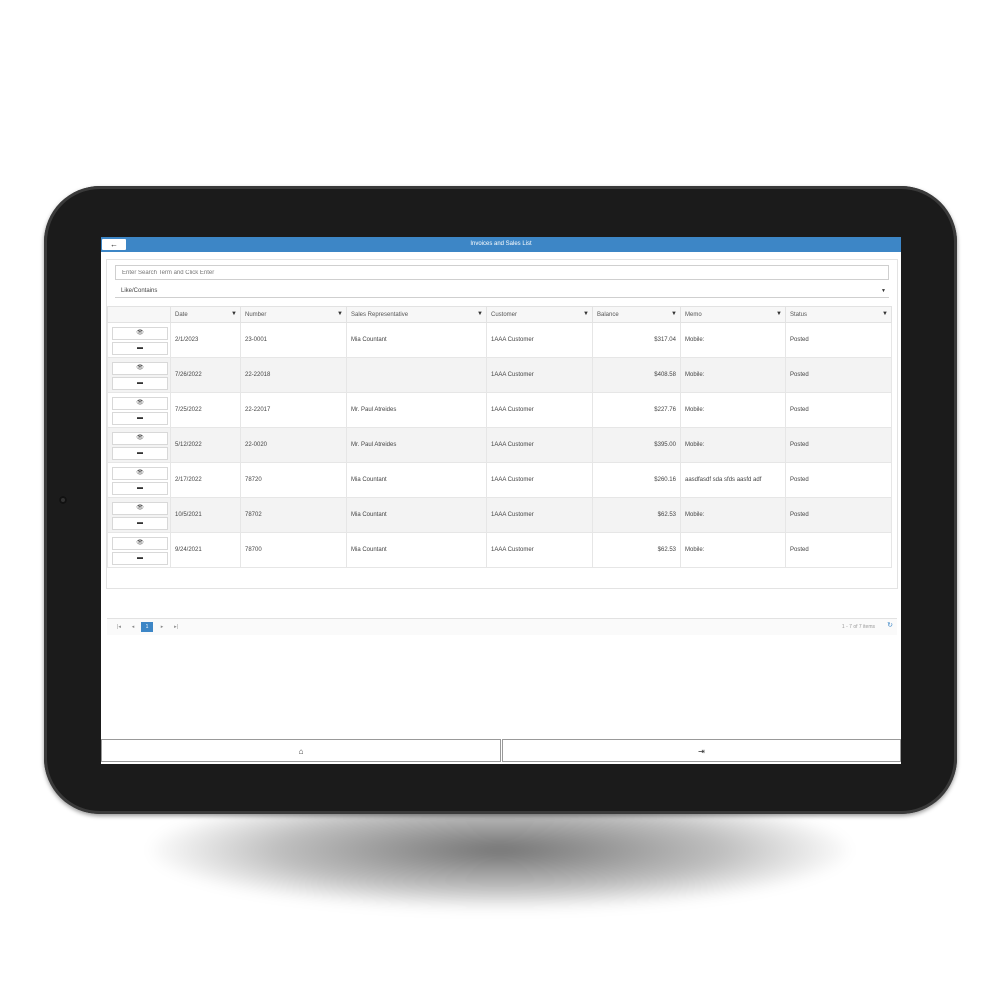 Image resolution: width=1000 pixels, height=1000 pixels. What do you see at coordinates (416, 375) in the screenshot?
I see `cell-sales-rep` at bounding box center [416, 375].